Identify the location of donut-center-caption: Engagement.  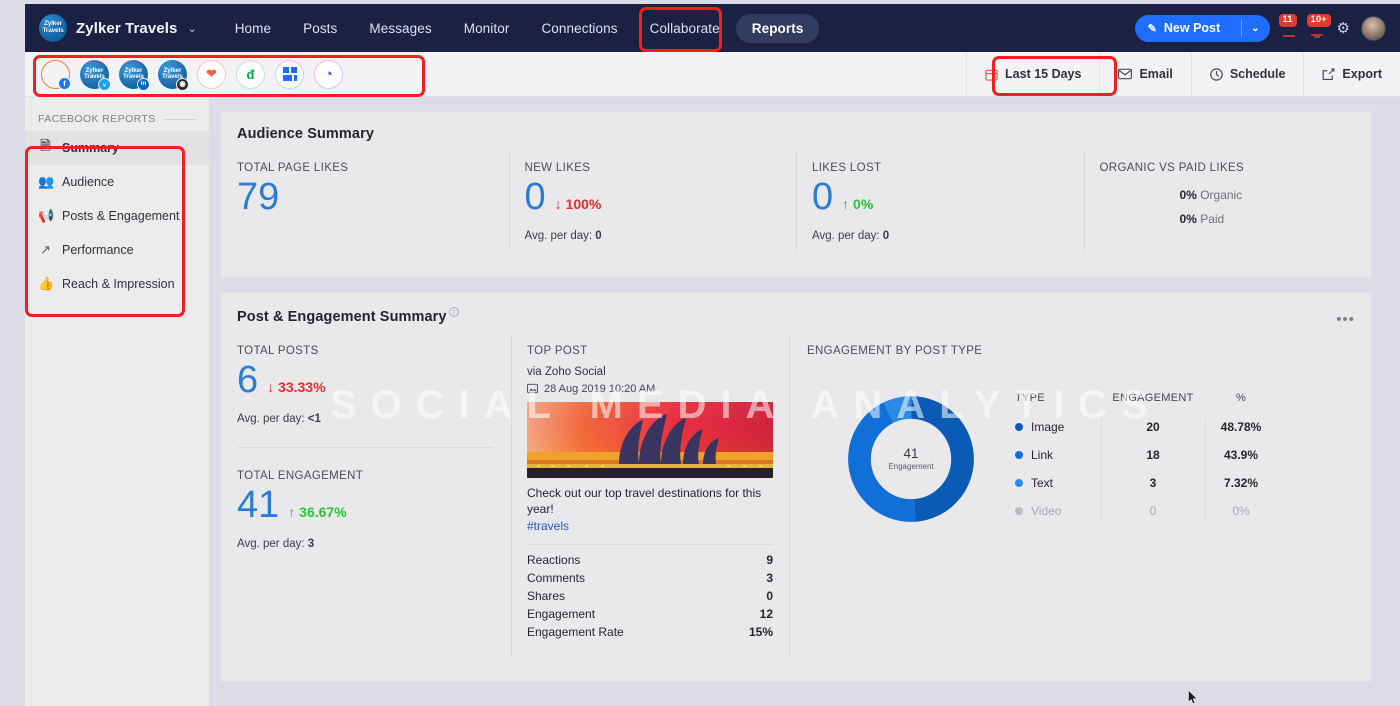
(911, 467).